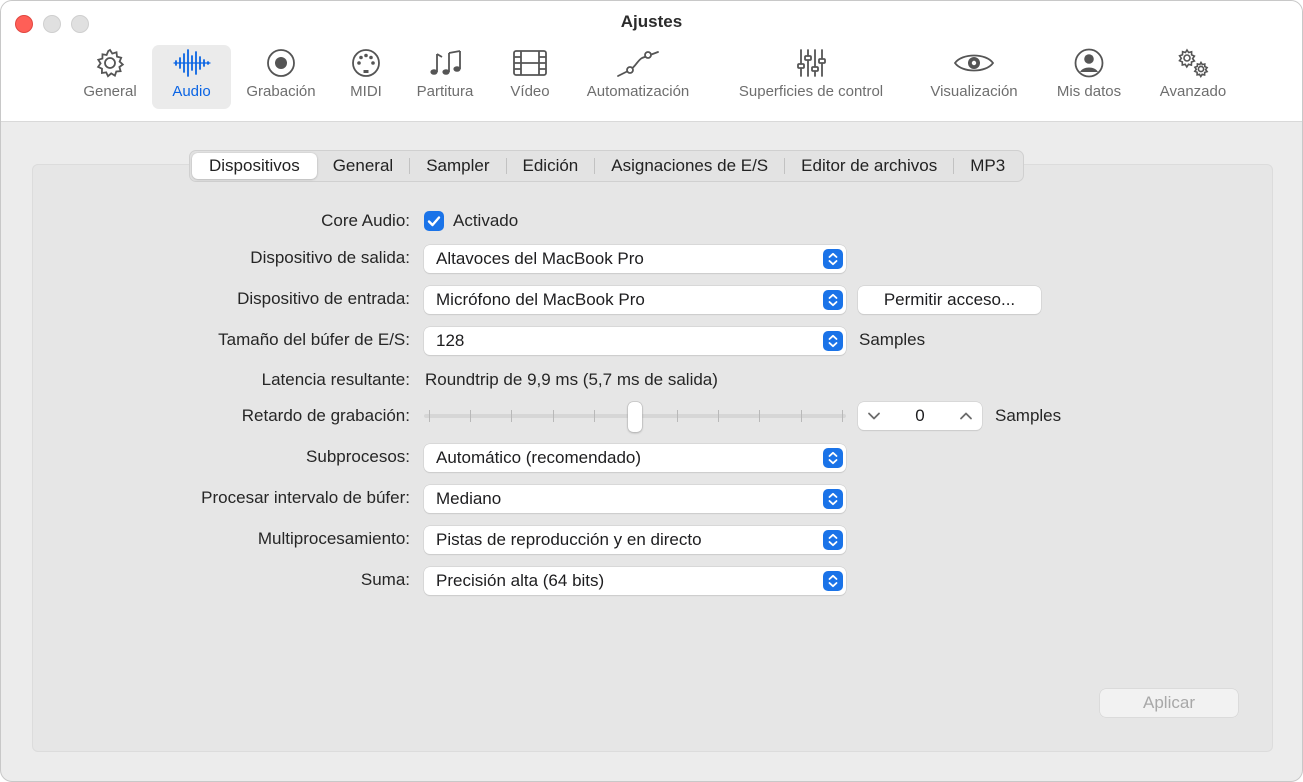  I want to click on toolbar-item-score: Partitura, so click(445, 77).